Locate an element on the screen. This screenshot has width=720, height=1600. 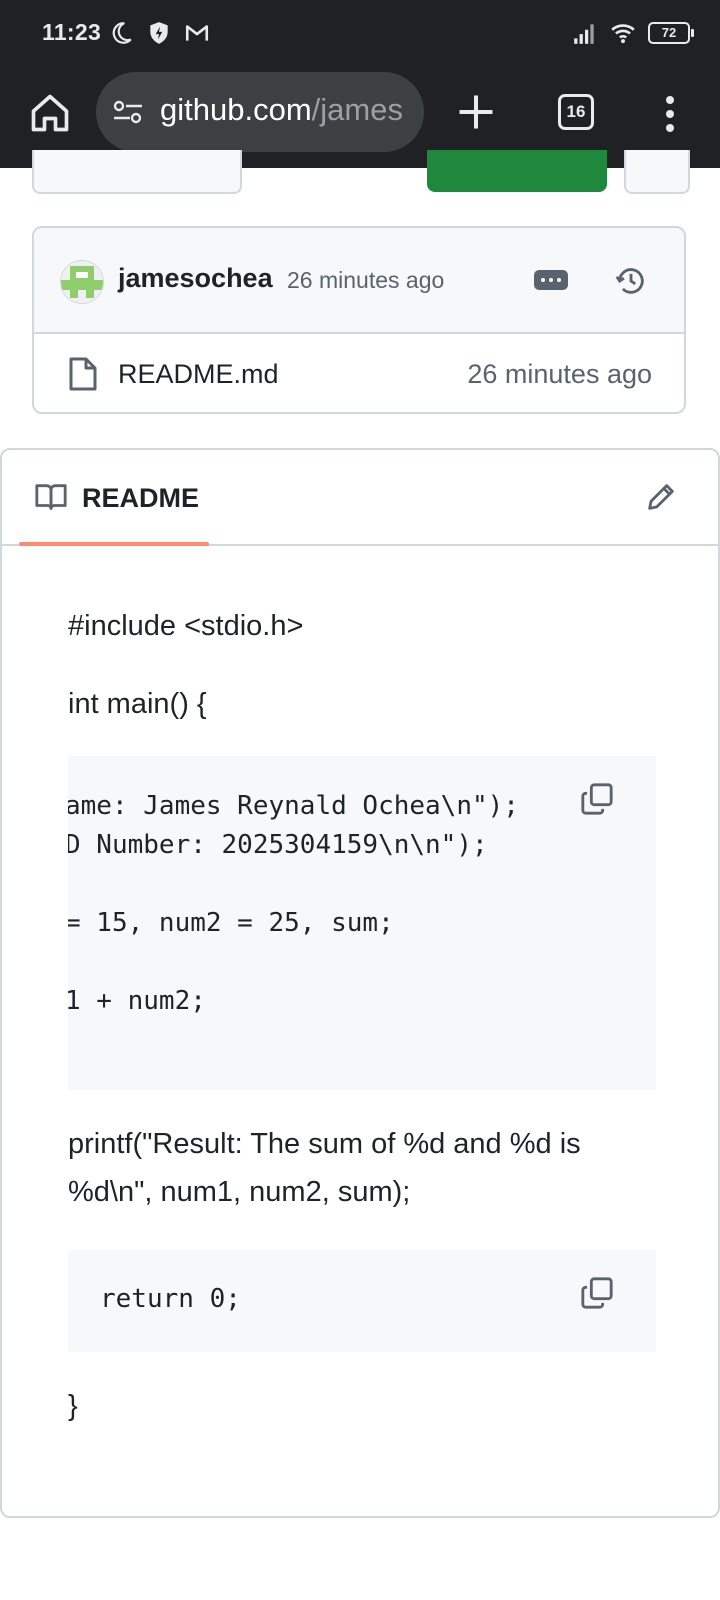
pencil-edit-icon is located at coordinates (661, 497).